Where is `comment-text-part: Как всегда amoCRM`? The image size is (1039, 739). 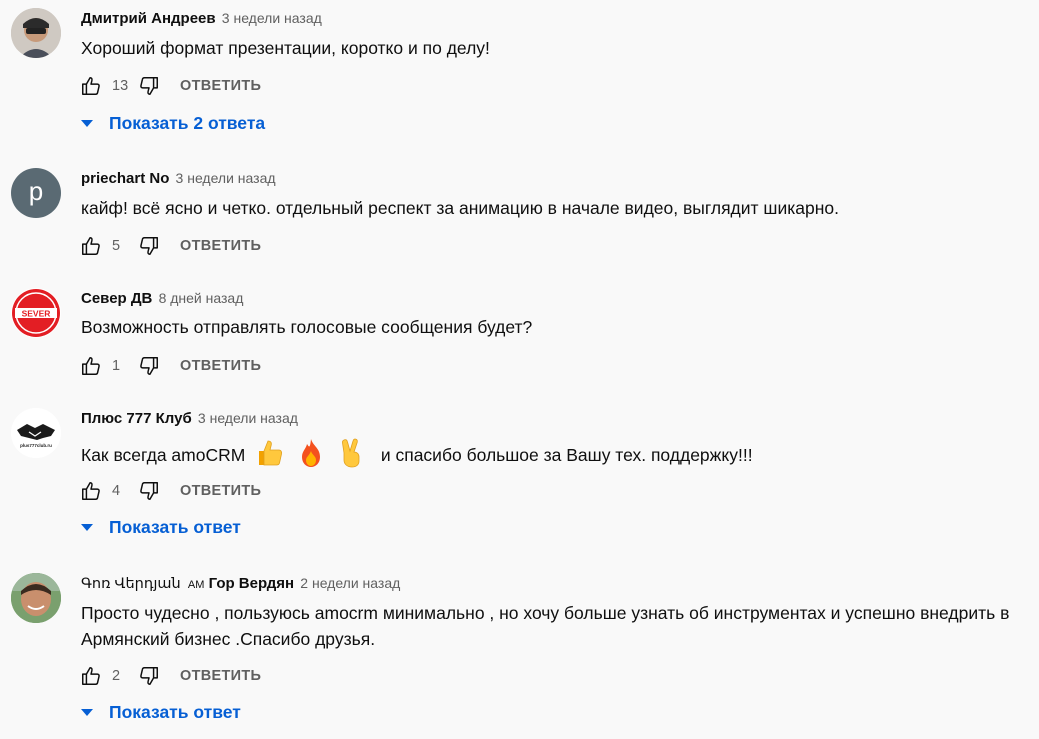
comment-text-part: Как всегда amoCRM is located at coordinates (163, 455).